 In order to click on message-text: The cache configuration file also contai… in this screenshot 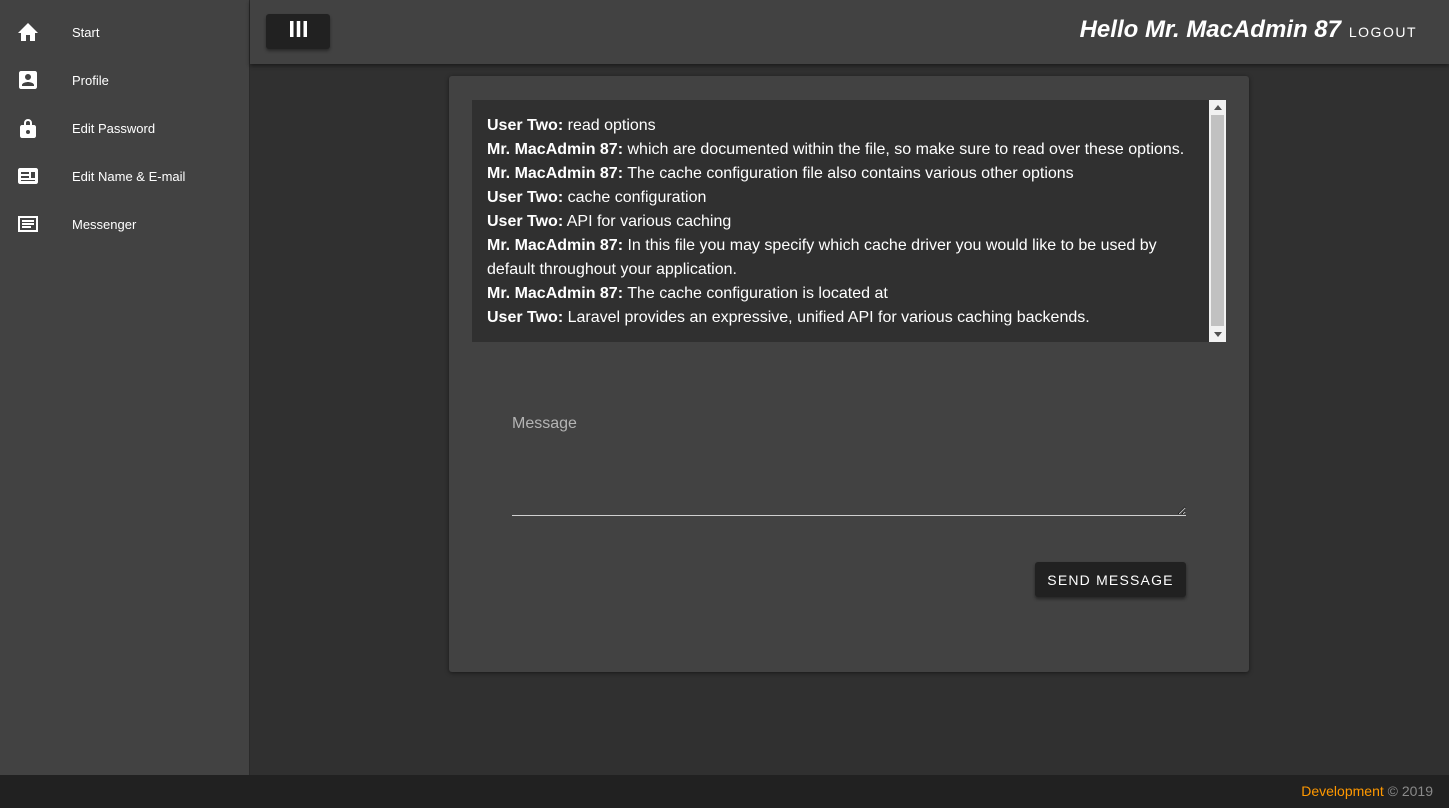, I will do `click(850, 173)`.